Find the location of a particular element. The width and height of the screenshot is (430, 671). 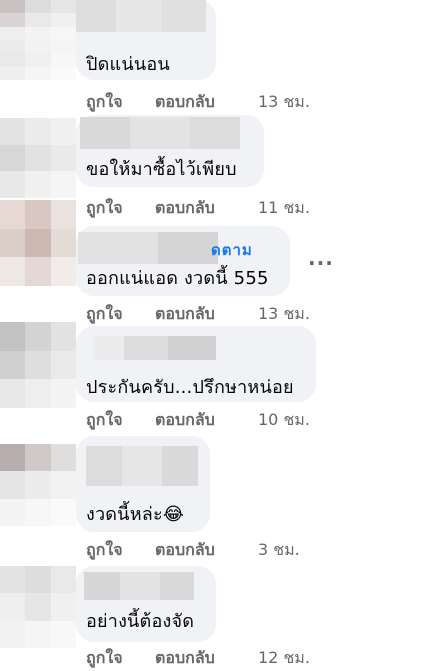

comment-text: ออกแน่แอด งวดนี้ 555 is located at coordinates (177, 278).